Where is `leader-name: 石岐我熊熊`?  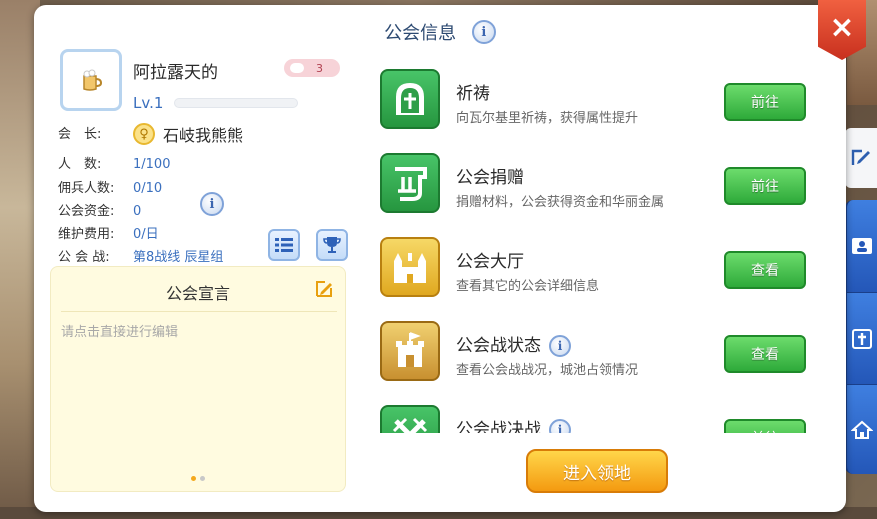 leader-name: 石岐我熊熊 is located at coordinates (203, 135).